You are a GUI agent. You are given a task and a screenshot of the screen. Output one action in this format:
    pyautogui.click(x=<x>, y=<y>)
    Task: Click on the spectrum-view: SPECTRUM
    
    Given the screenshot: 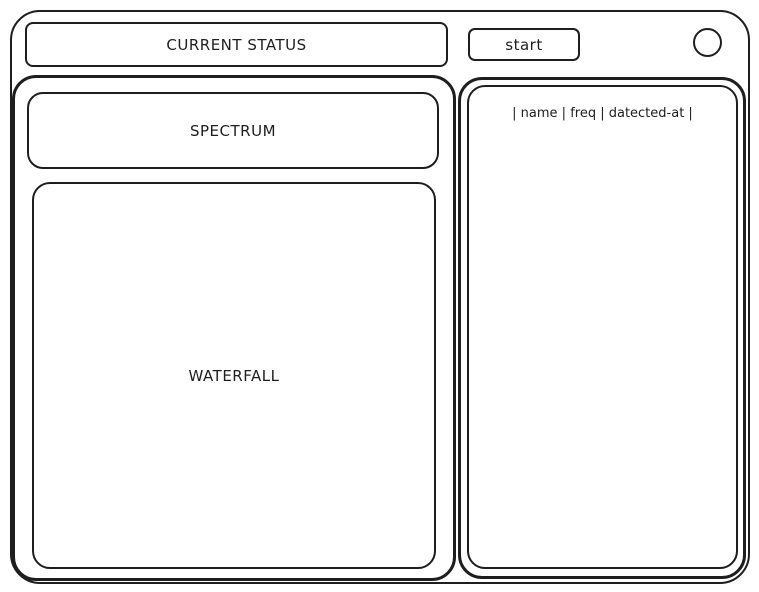 What is the action you would take?
    pyautogui.click(x=233, y=130)
    